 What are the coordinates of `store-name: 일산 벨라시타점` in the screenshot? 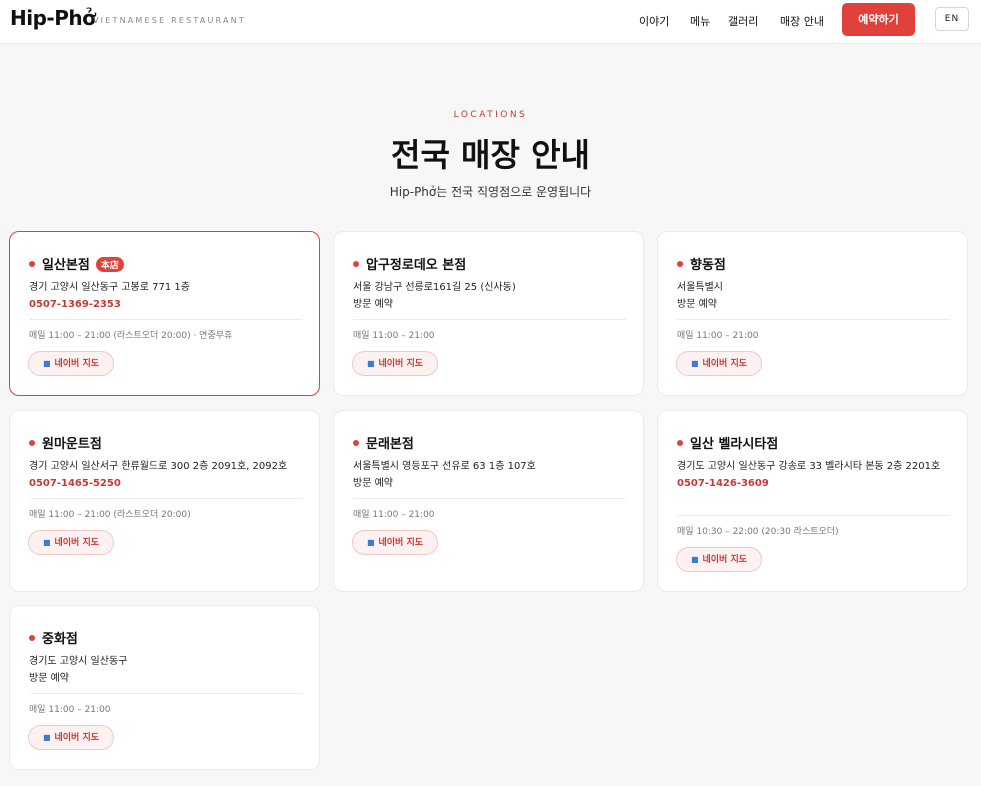 It's located at (727, 442).